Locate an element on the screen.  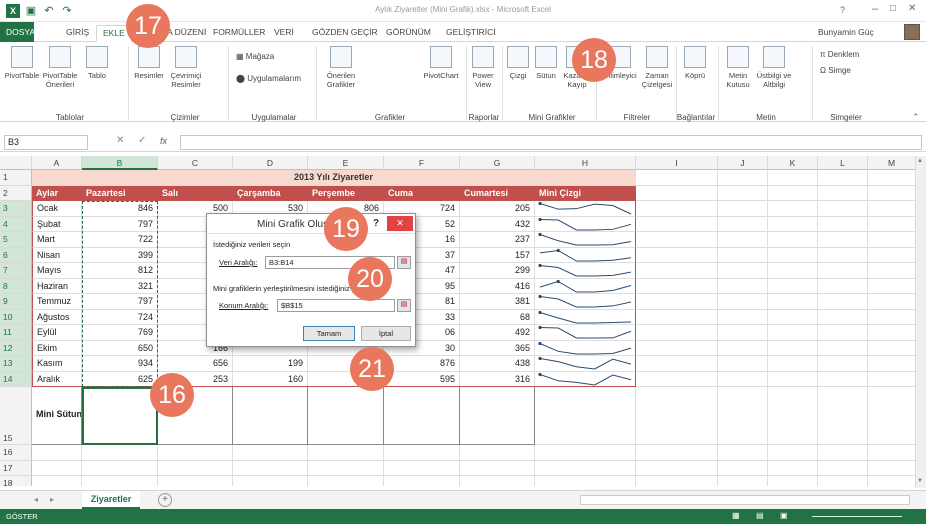
column-header-C: C is located at coordinates (195, 163).